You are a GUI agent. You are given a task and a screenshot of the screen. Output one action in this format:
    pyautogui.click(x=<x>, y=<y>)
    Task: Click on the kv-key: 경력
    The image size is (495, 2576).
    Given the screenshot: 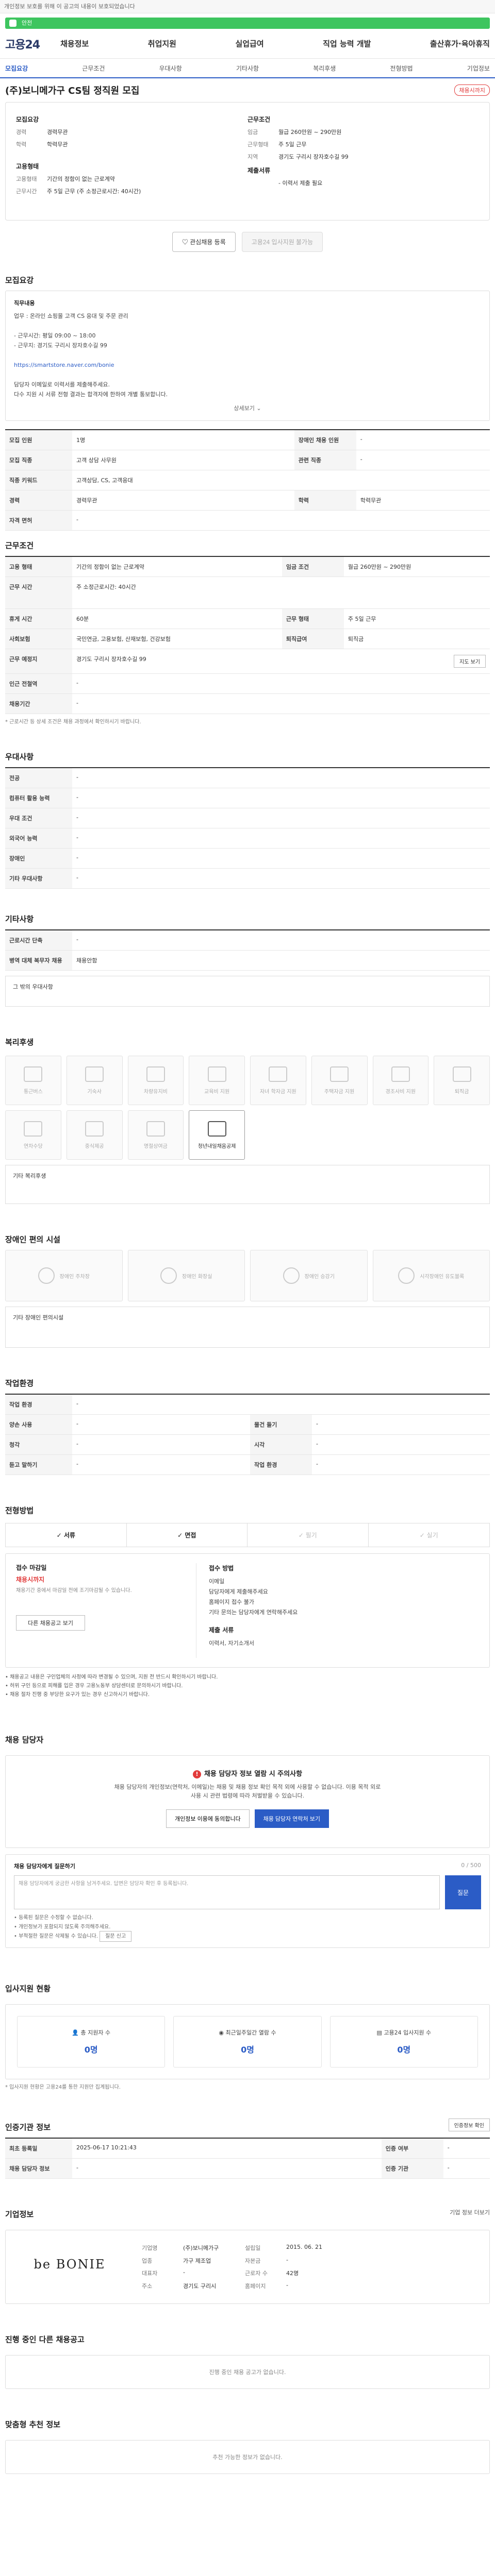 What is the action you would take?
    pyautogui.click(x=21, y=132)
    